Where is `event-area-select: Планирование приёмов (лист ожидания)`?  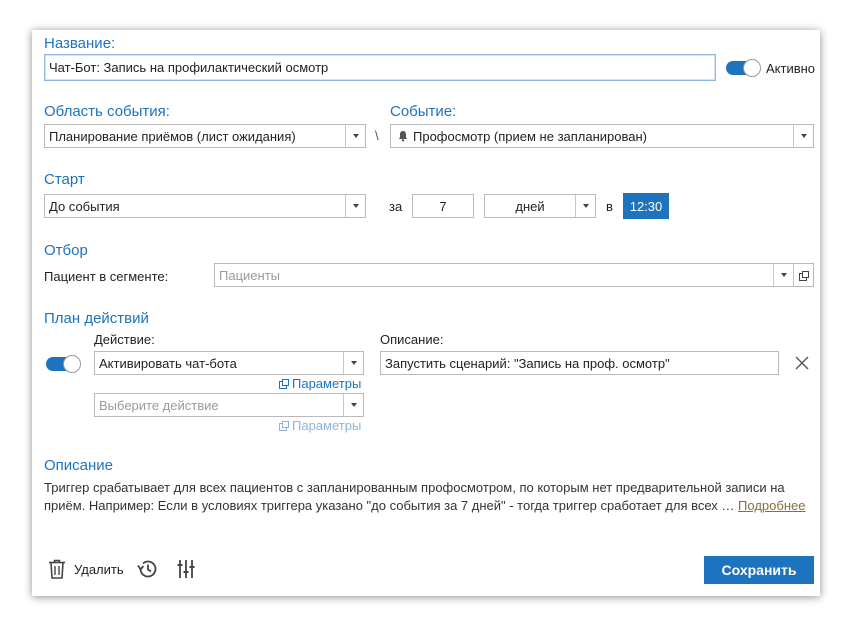 event-area-select: Планирование приёмов (лист ожидания) is located at coordinates (205, 136).